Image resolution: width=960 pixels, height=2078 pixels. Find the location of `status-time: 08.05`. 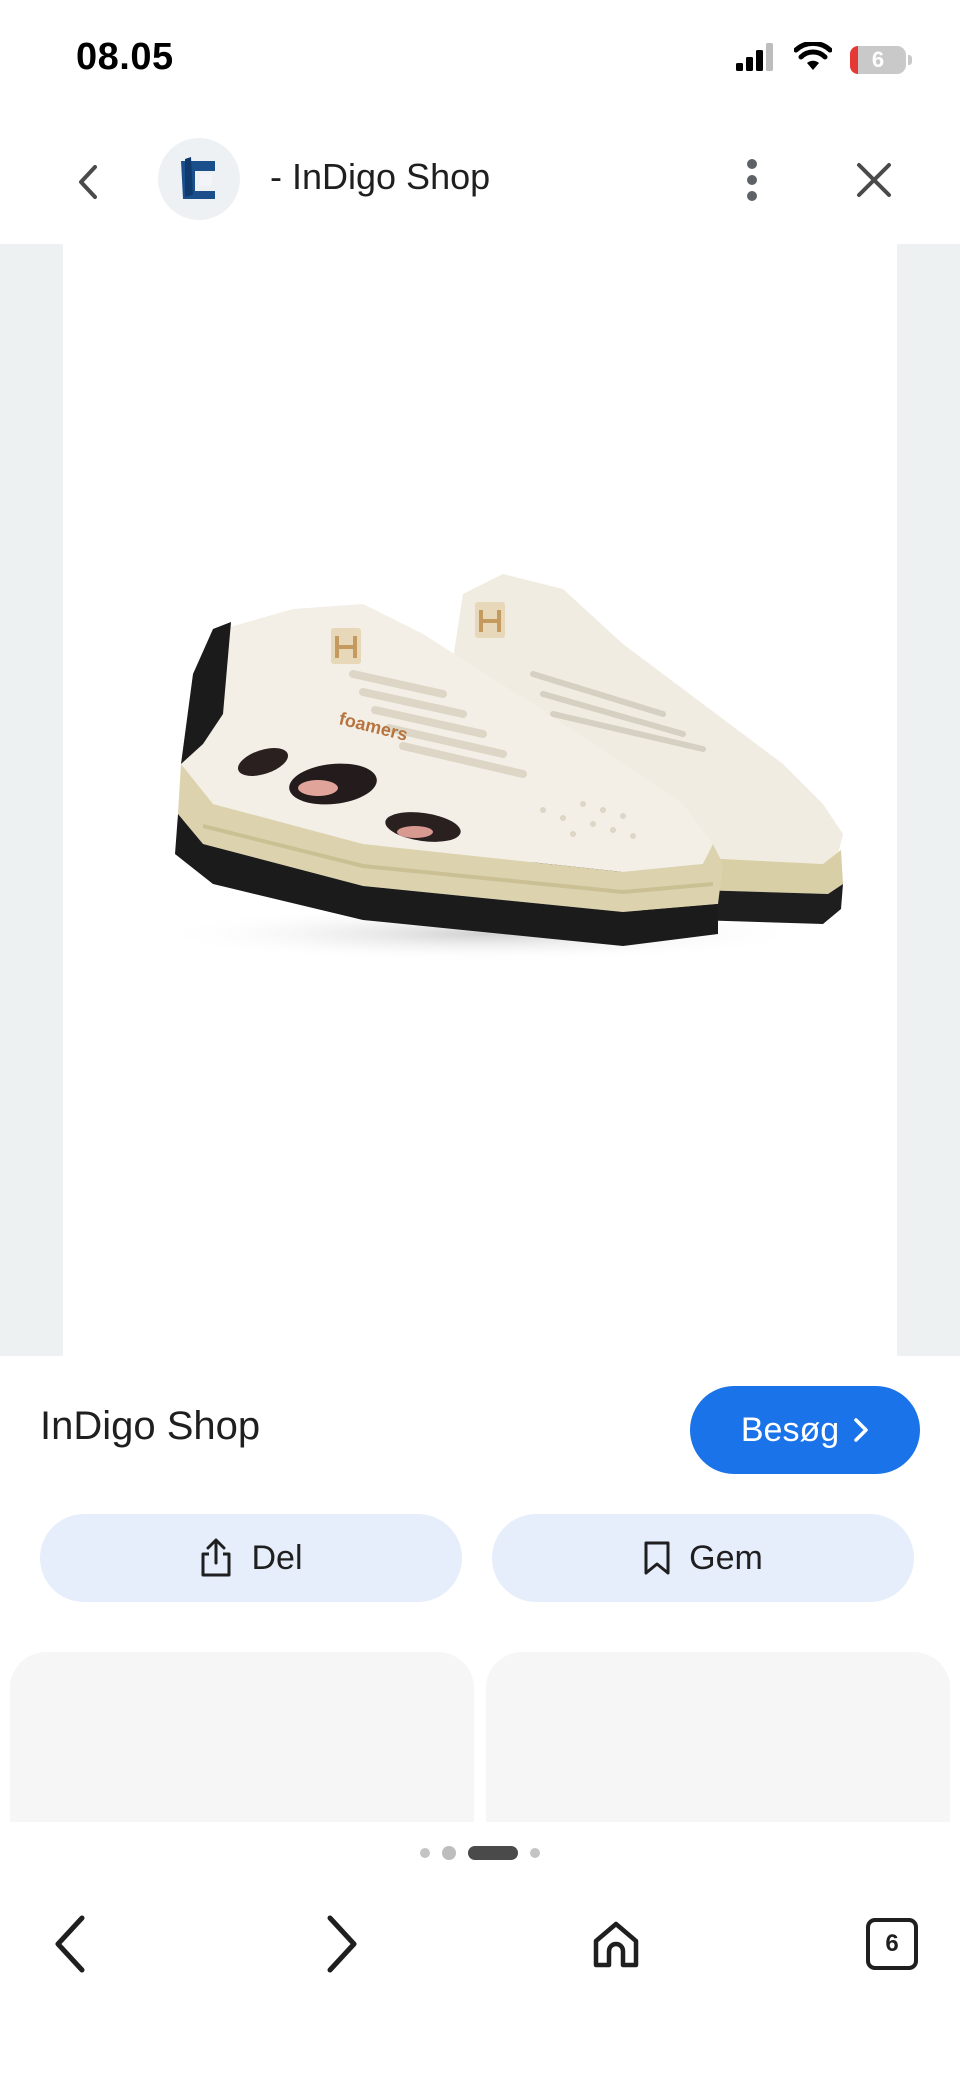

status-time: 08.05 is located at coordinates (125, 57).